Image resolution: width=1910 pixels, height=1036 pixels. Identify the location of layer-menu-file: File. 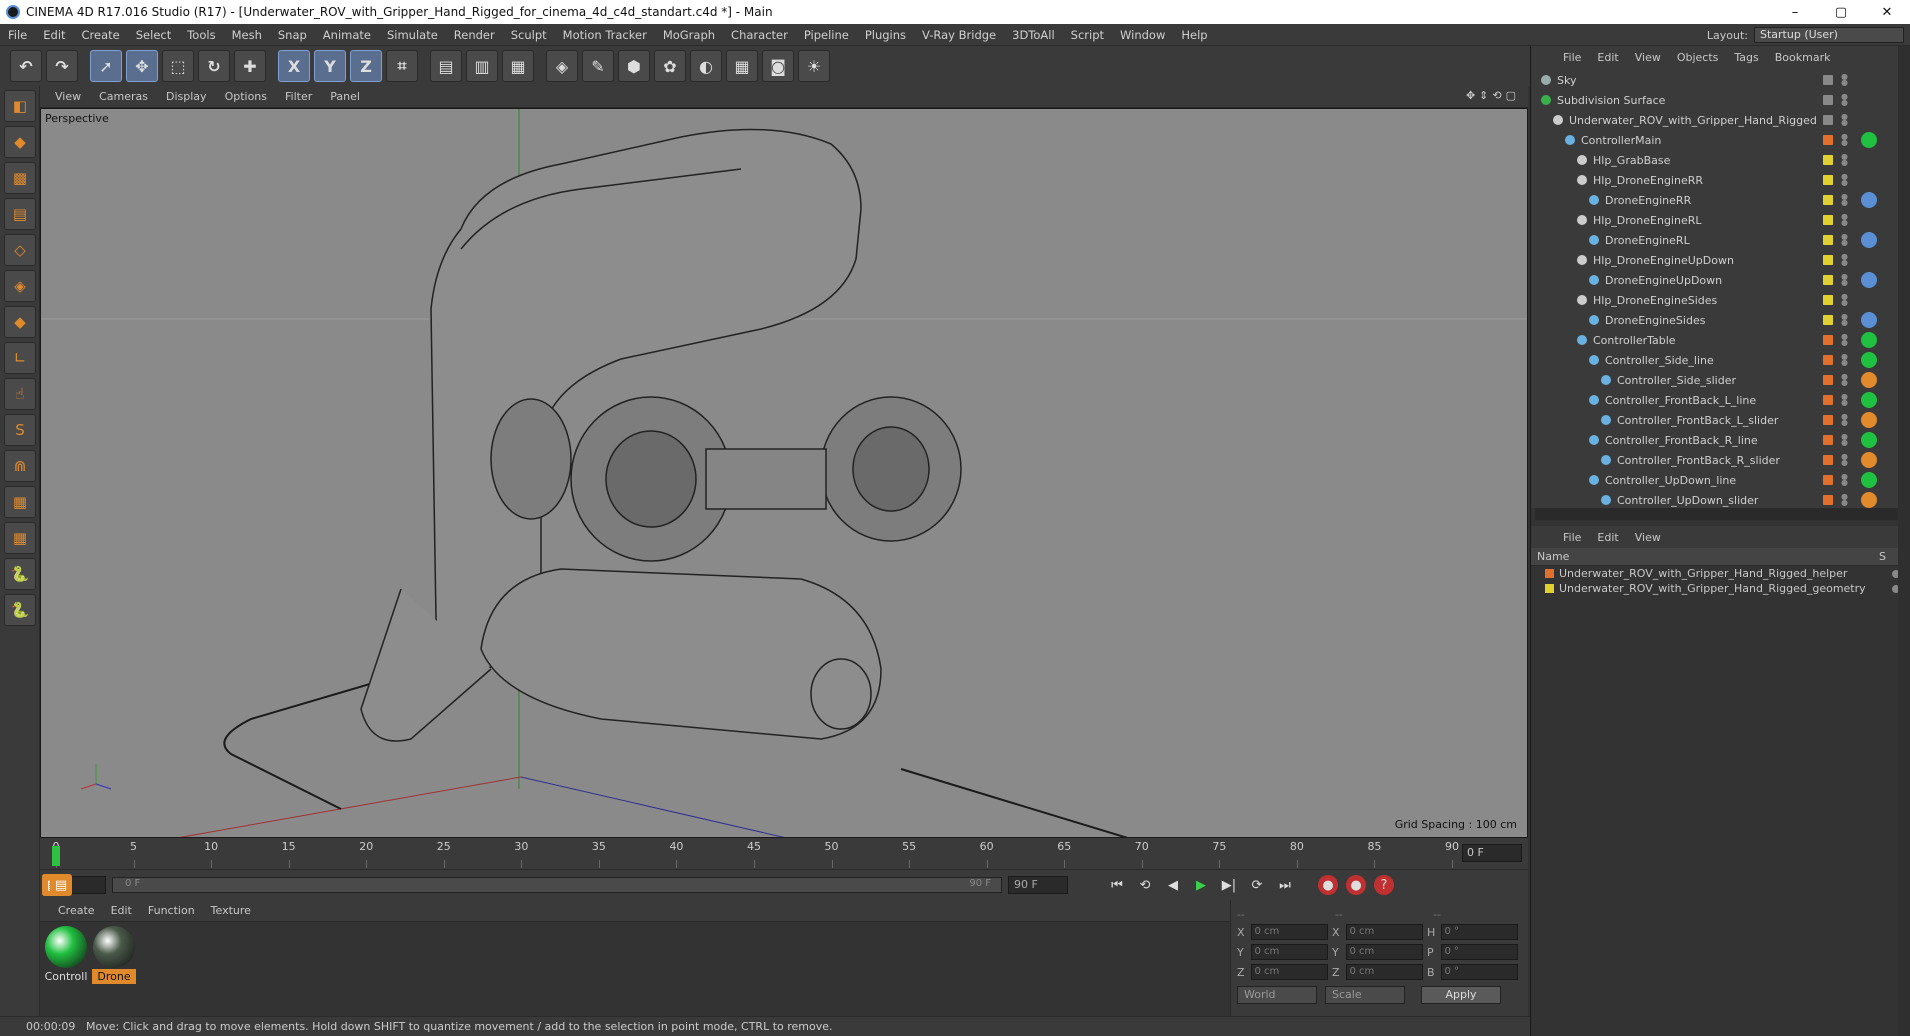
(1572, 537).